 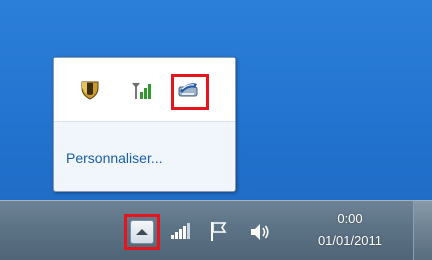 What do you see at coordinates (350, 231) in the screenshot?
I see `taskbar-clock: 0:00 01/01/2011` at bounding box center [350, 231].